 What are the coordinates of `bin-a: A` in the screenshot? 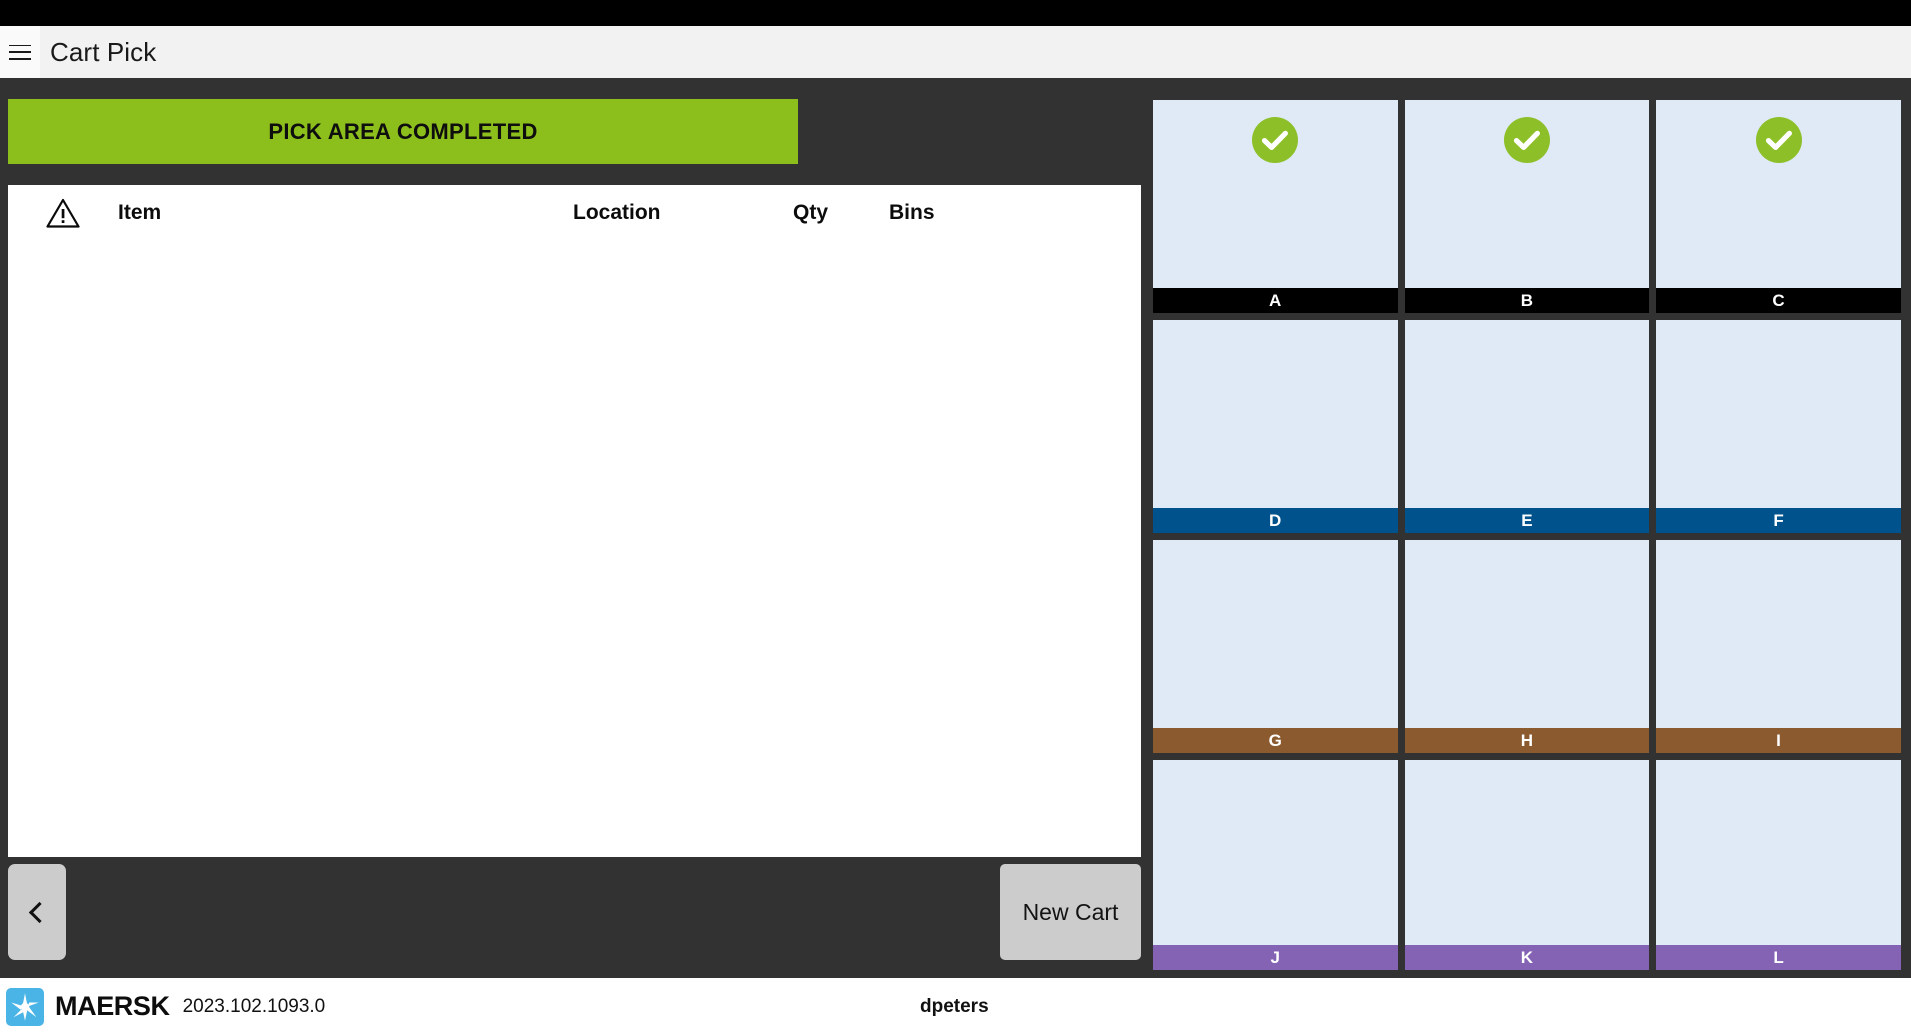 It's located at (1275, 206).